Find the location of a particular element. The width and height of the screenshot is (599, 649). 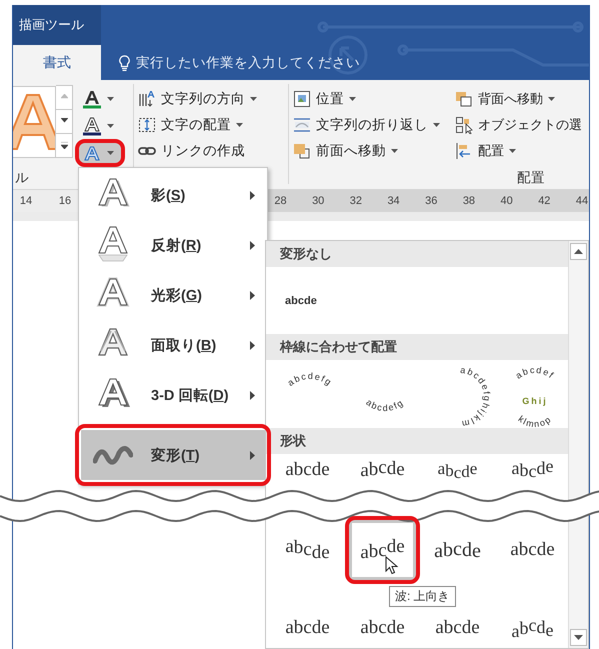

ribbon-command: 配置 is located at coordinates (522, 151).